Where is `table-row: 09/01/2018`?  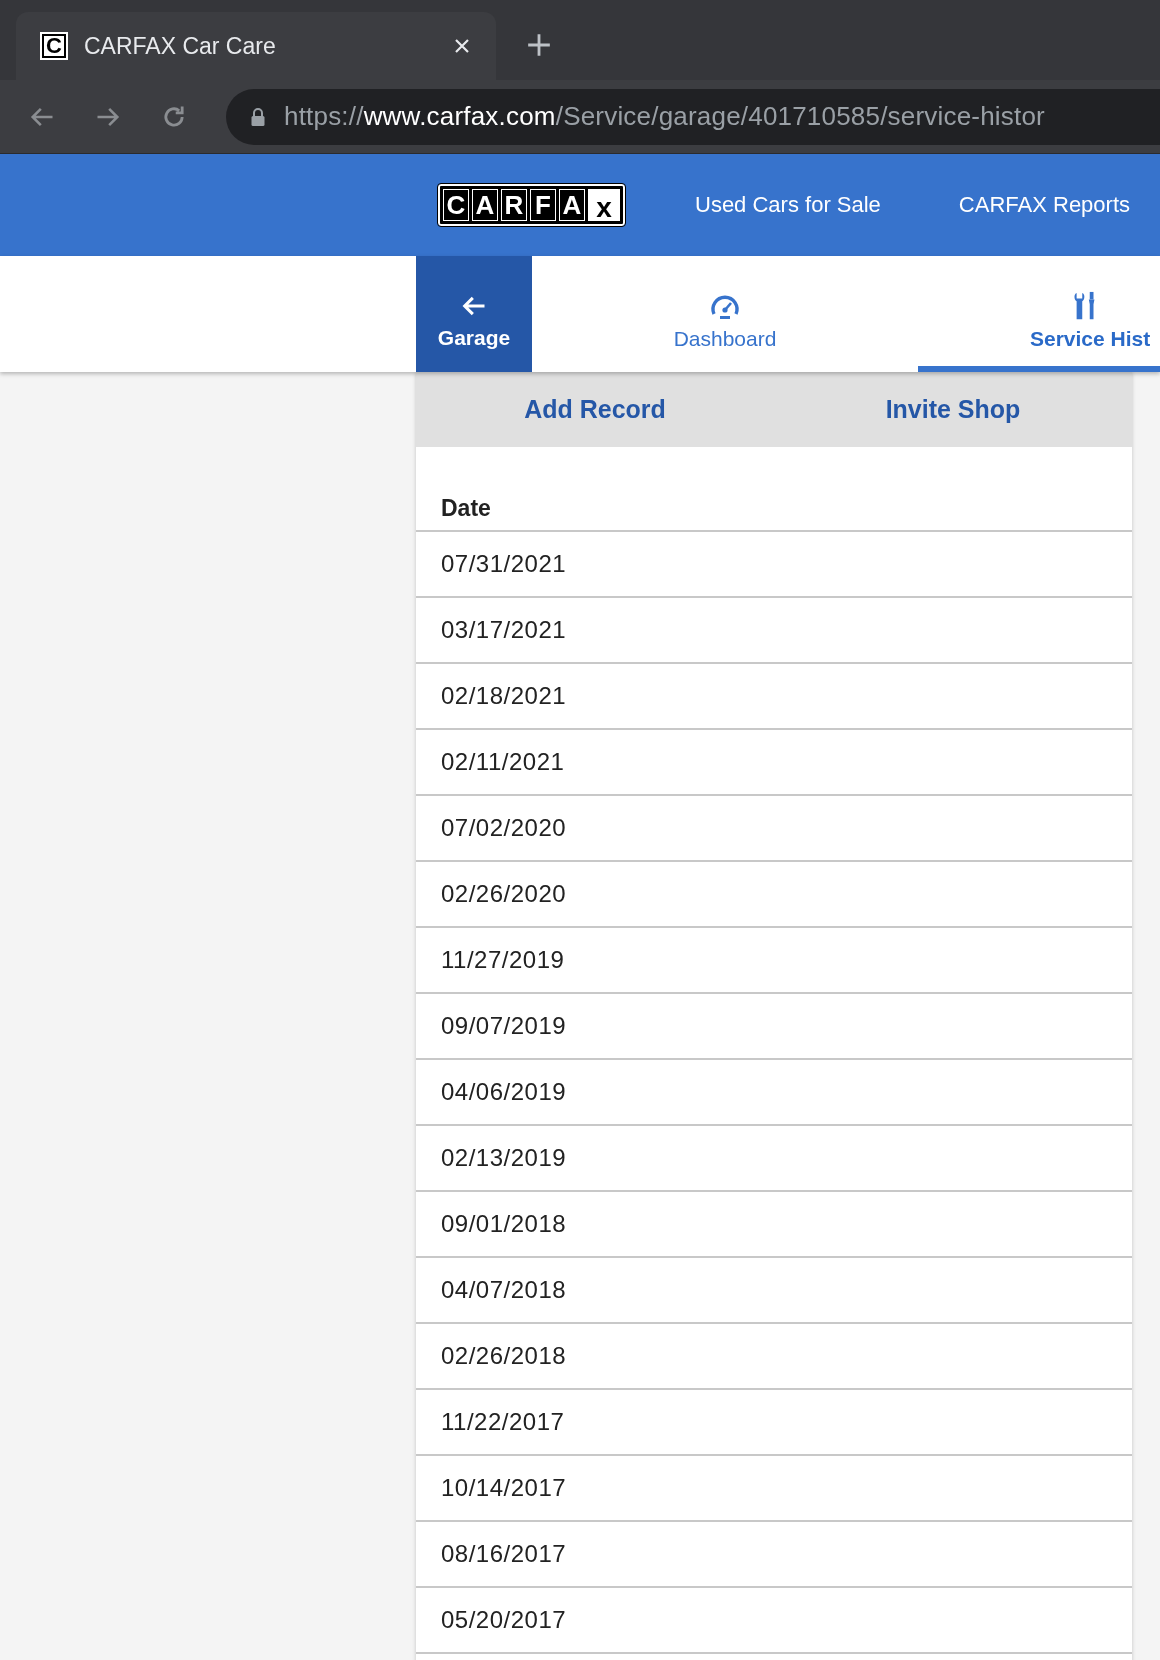 table-row: 09/01/2018 is located at coordinates (774, 1225).